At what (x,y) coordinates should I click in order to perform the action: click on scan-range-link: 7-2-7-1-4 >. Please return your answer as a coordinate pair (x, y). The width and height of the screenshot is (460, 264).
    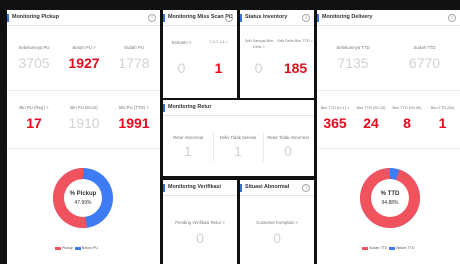
    Looking at the image, I should click on (218, 42).